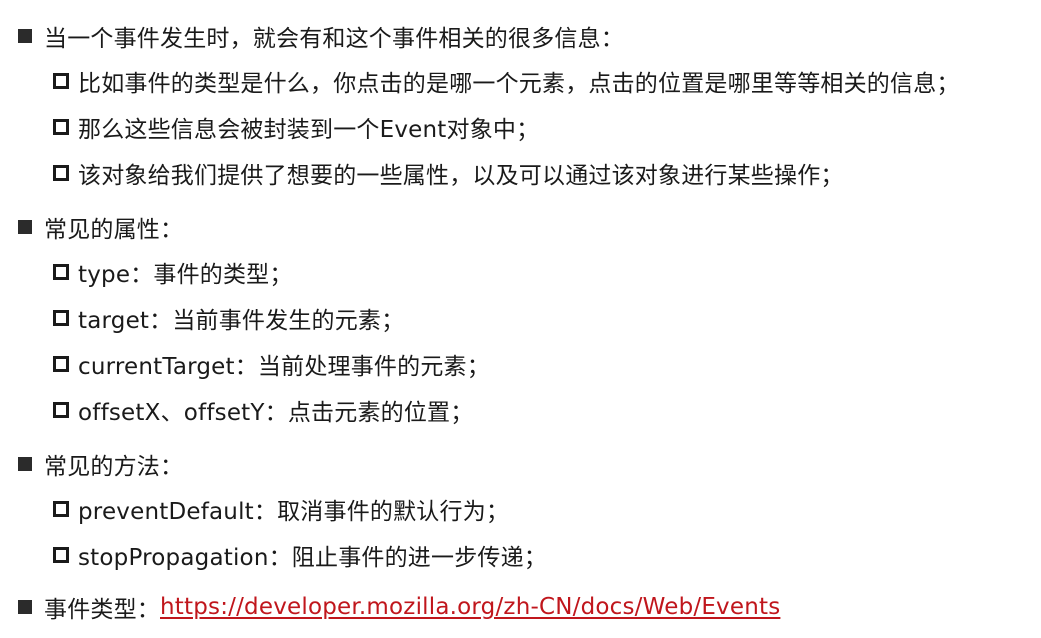 This screenshot has width=1041, height=638. I want to click on list-item-text: offsetX、offsetY：点击元素的位置；, so click(276, 413).